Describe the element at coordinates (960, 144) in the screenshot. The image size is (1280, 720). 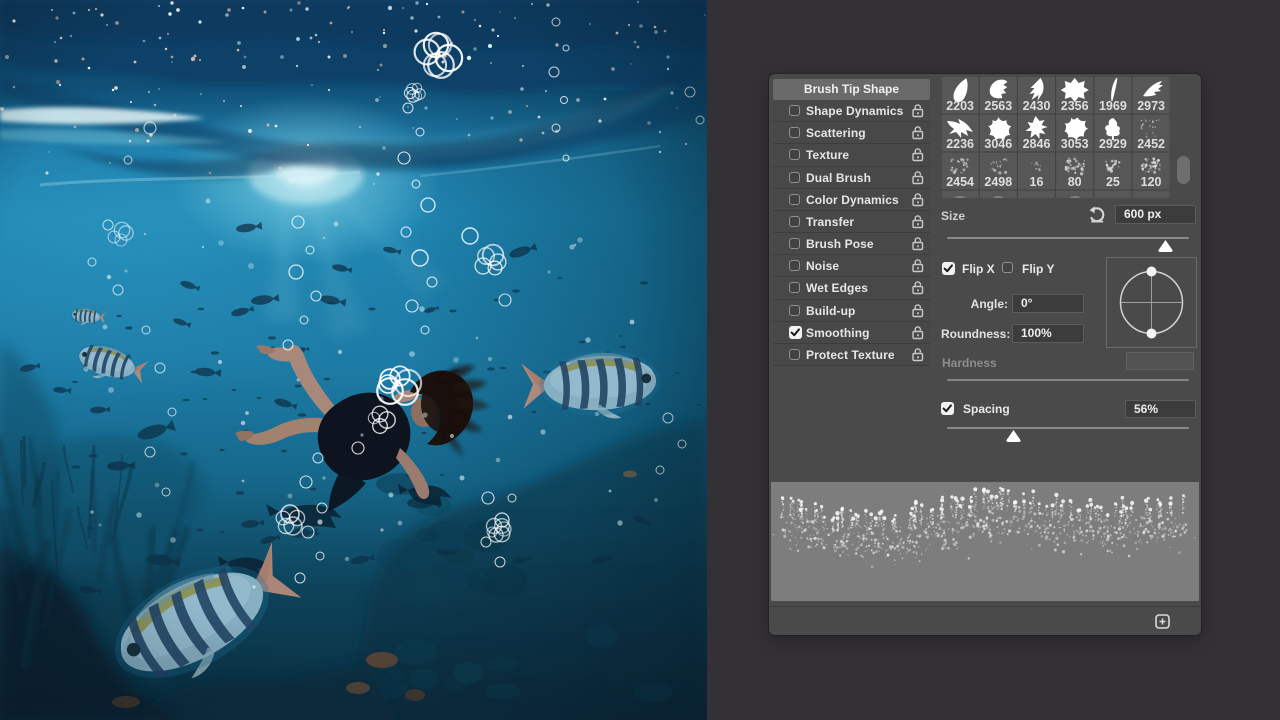
I see `svg-text: 2236` at that location.